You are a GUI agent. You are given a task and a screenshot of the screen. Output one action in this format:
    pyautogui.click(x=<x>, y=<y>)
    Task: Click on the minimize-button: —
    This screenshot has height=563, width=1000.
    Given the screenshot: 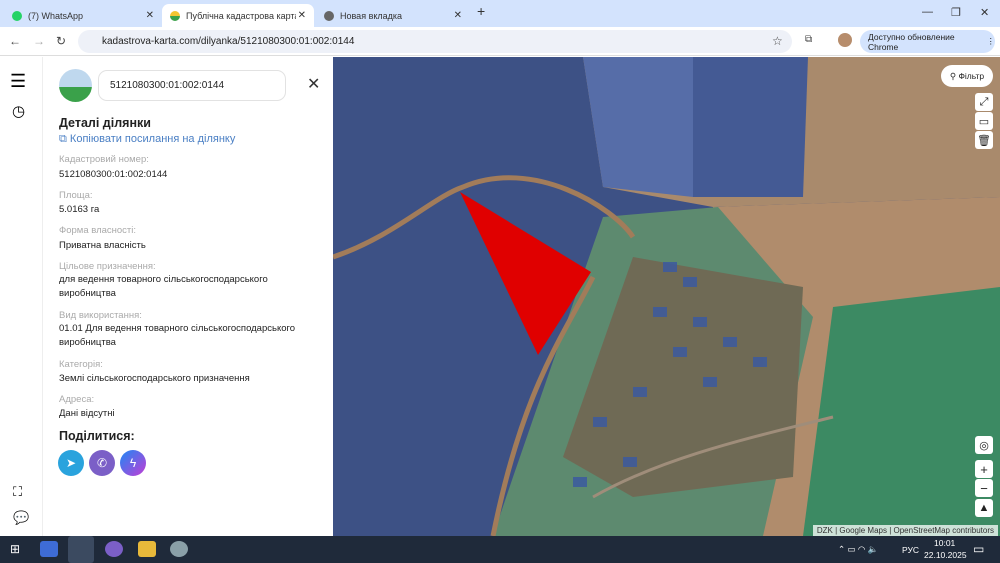 What is the action you would take?
    pyautogui.click(x=927, y=12)
    